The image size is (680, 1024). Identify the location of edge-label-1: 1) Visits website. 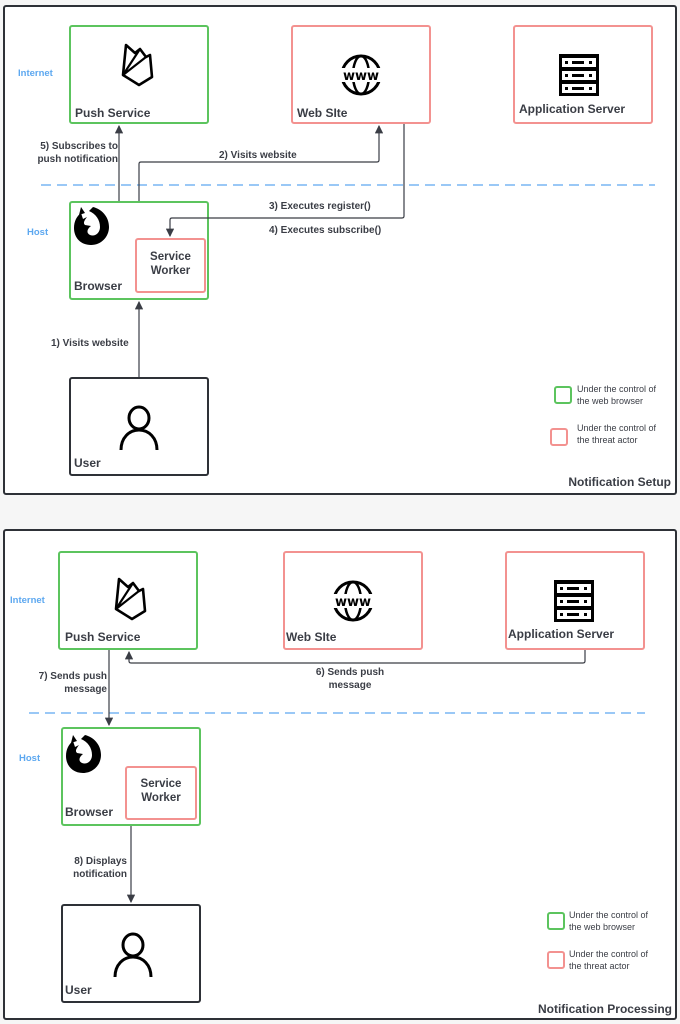
(90, 343).